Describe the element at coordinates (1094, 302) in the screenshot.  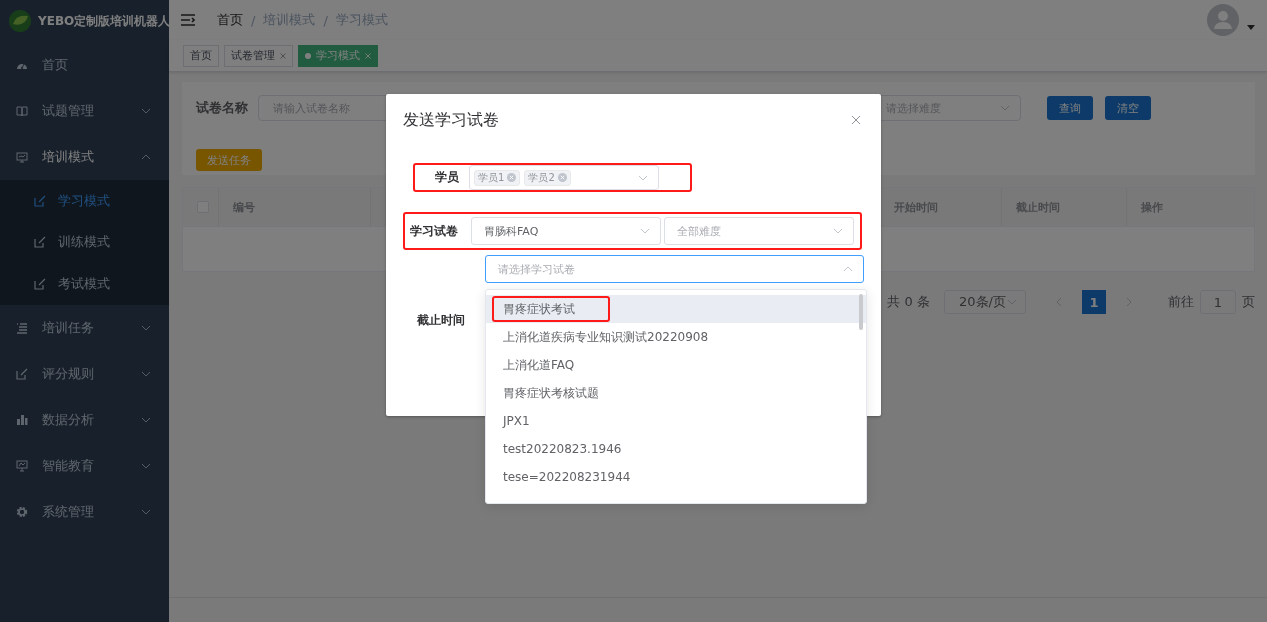
I see `page-number: 1` at that location.